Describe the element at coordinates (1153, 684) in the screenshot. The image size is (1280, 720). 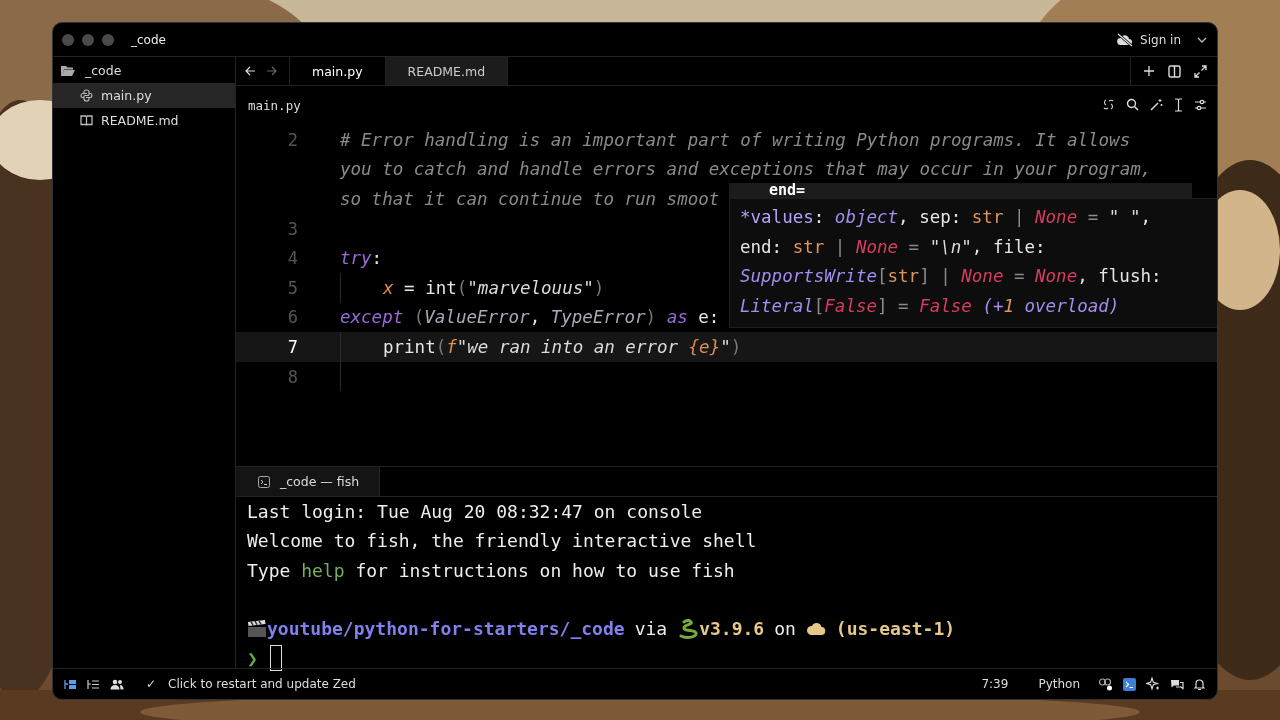
I see `sparkle-icon` at that location.